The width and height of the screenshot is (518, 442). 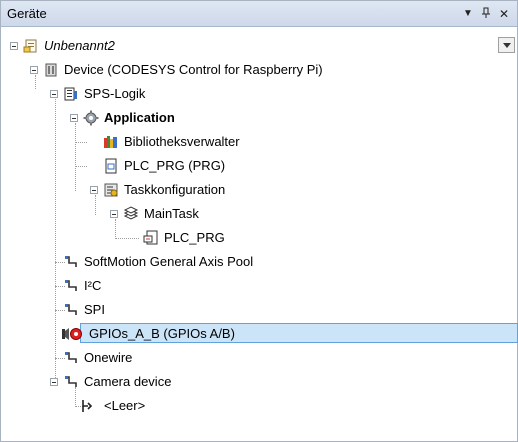 What do you see at coordinates (259, 382) in the screenshot?
I see `tree-node-camera: Camera device` at bounding box center [259, 382].